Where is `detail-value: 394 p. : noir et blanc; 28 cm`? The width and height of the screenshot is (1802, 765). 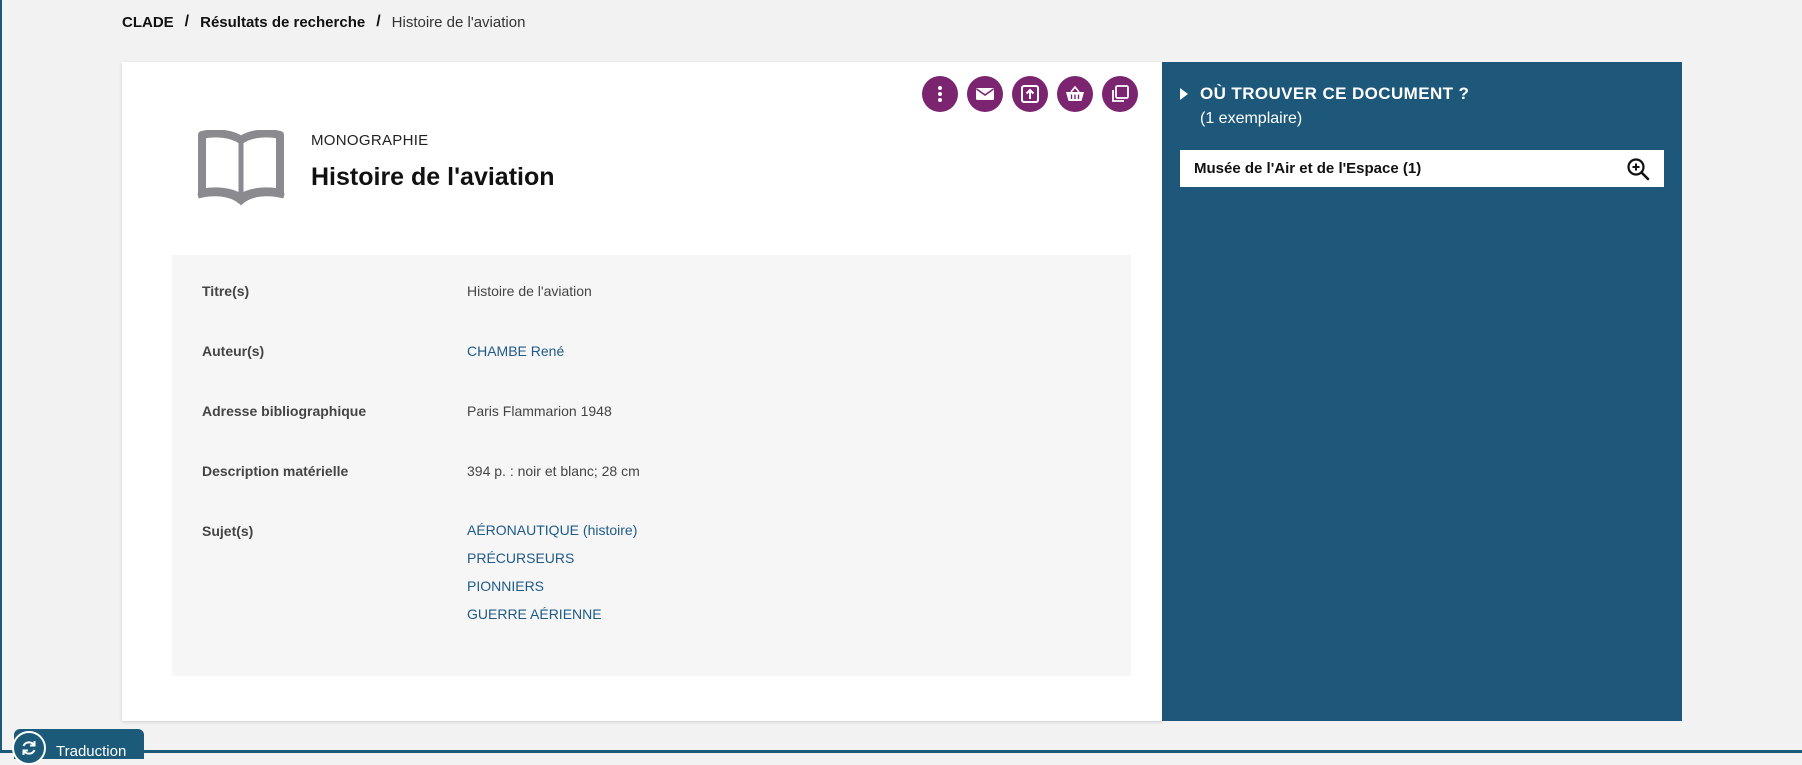
detail-value: 394 p. : noir et blanc; 28 cm is located at coordinates (553, 471).